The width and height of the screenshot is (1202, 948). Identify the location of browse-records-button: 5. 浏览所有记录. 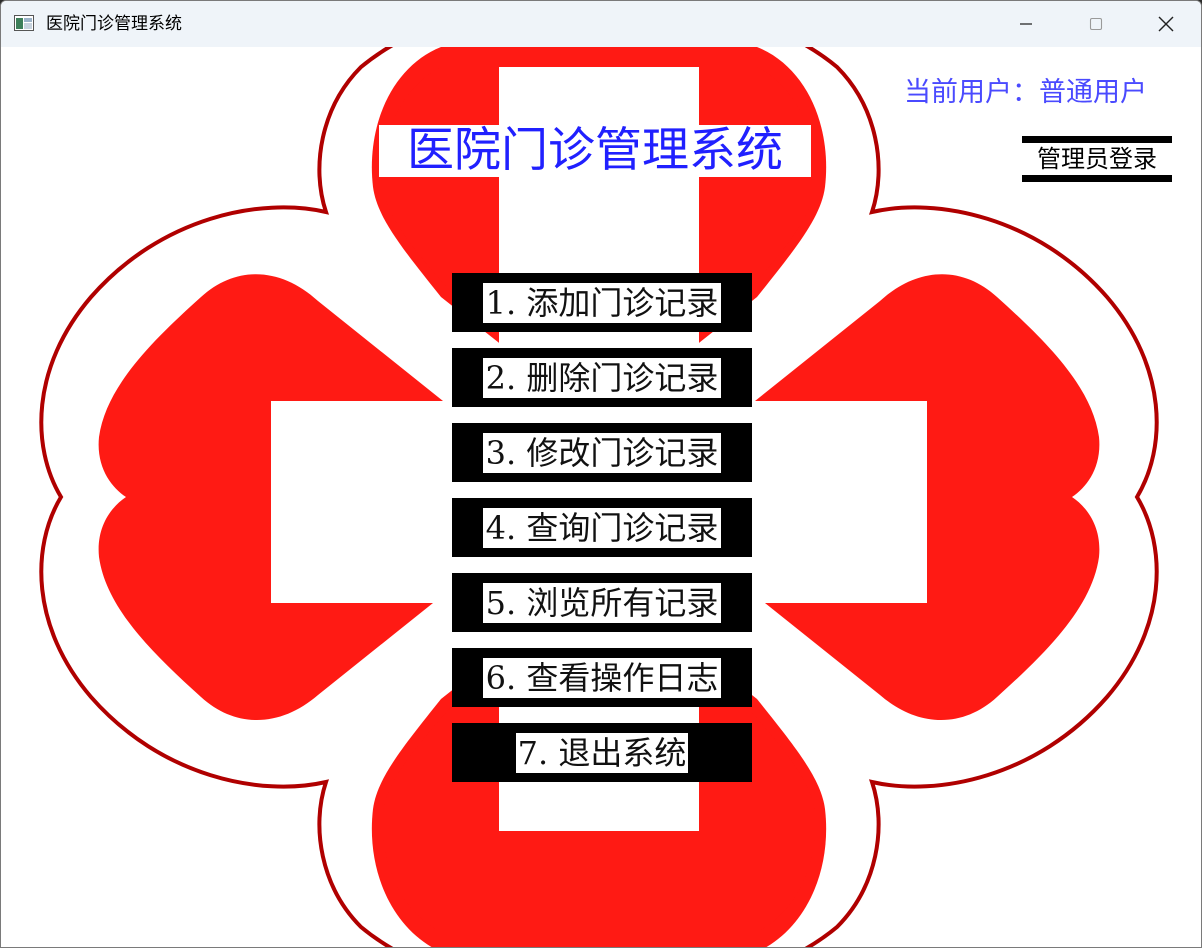
(602, 602).